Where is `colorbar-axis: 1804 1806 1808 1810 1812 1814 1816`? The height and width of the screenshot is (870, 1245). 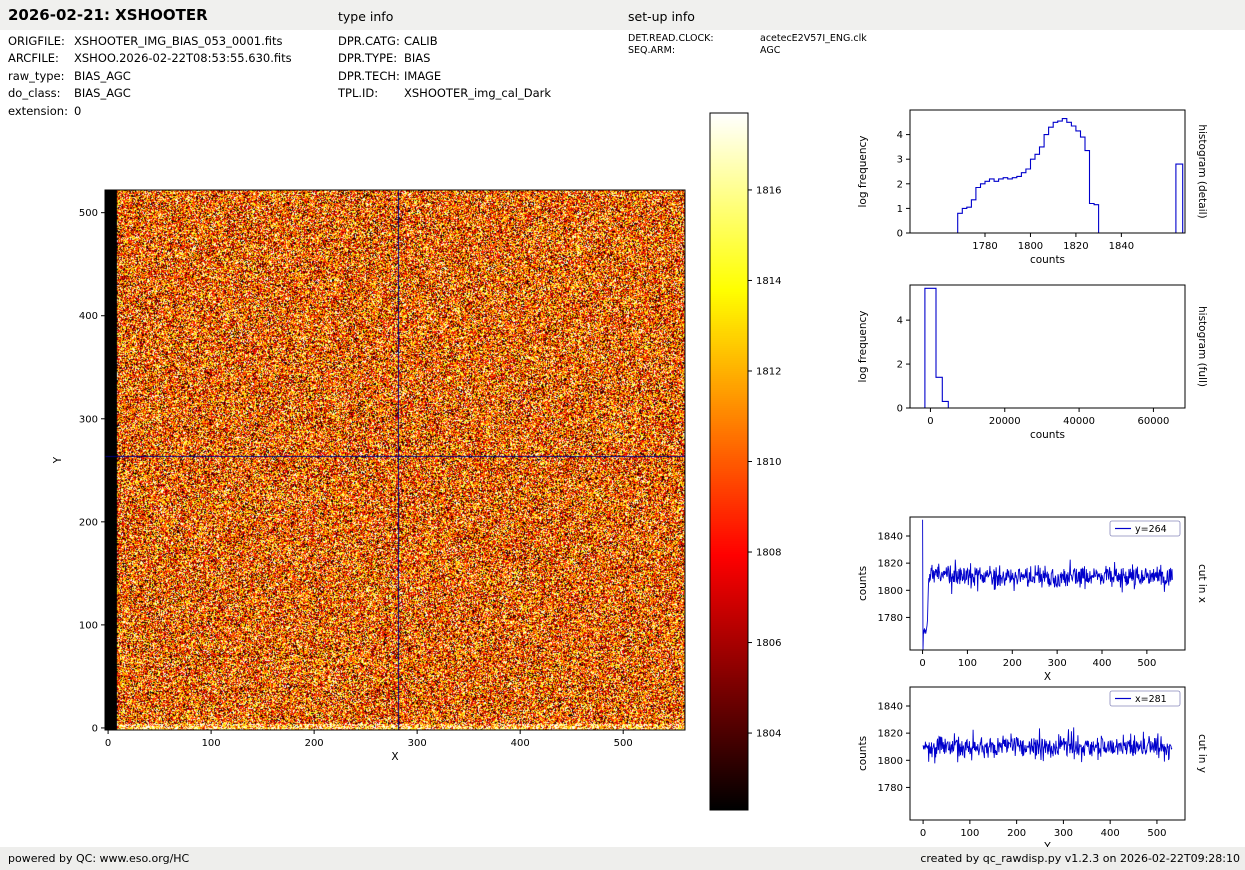
colorbar-axis: 1804 1806 1808 1810 1812 1814 1816 is located at coordinates (760, 465).